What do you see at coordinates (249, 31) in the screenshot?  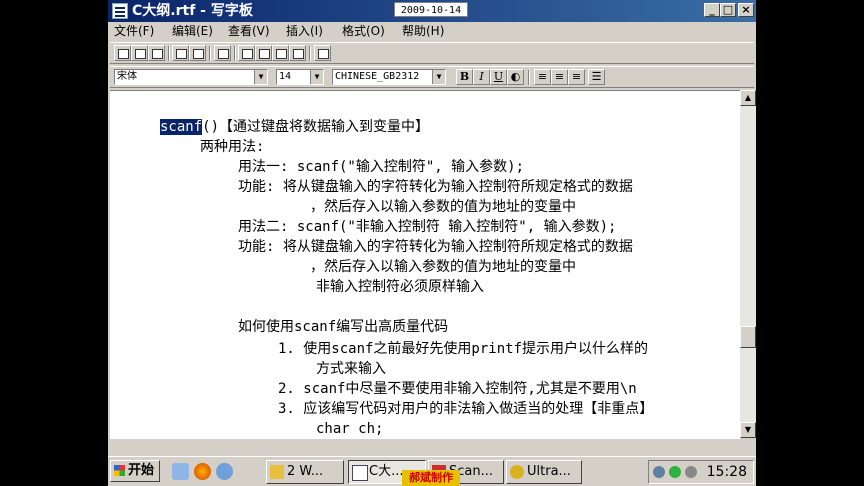 I see `menu-view: 查看(V)` at bounding box center [249, 31].